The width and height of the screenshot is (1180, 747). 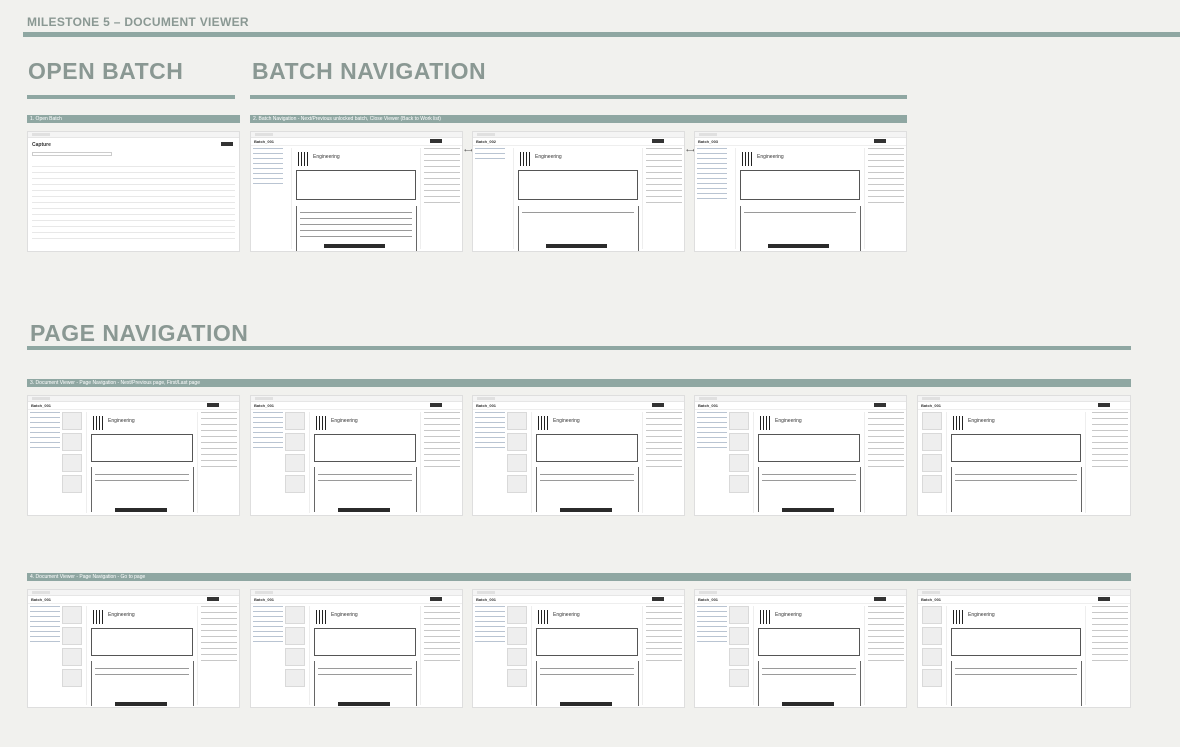 I want to click on thumb-title: Capture, so click(x=41, y=145).